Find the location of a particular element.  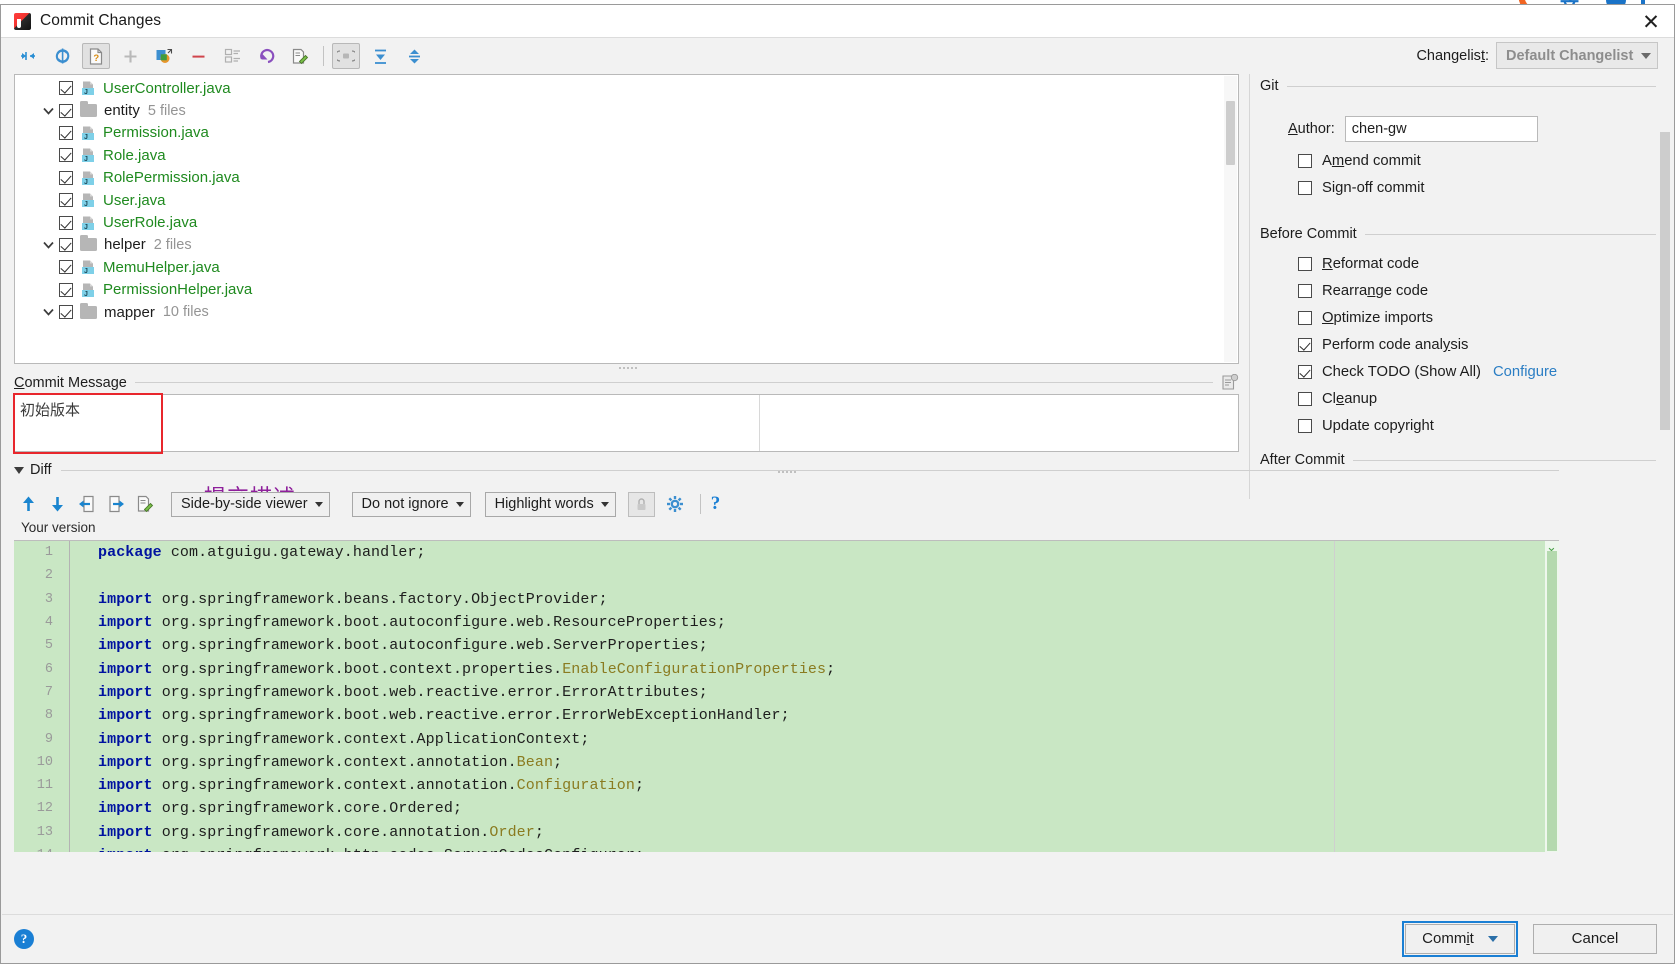

diff-viewer-mode-dropdown: Side-by-side viewer is located at coordinates (250, 504).